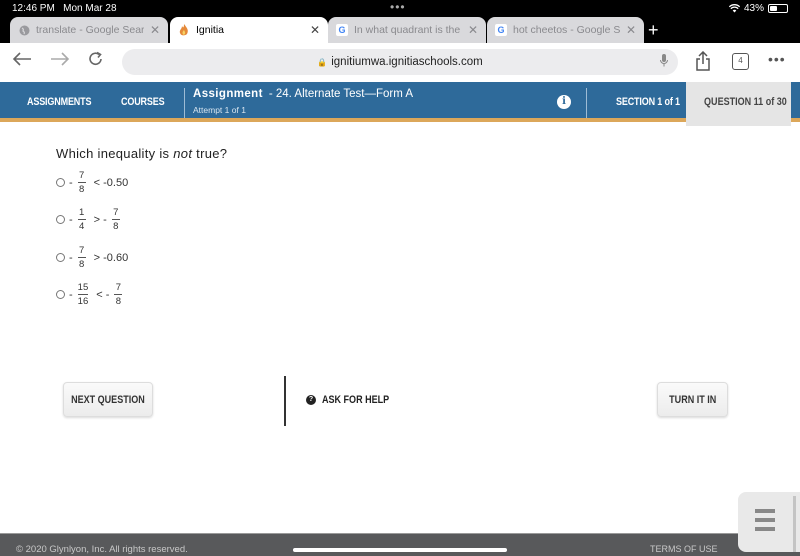 Image resolution: width=800 pixels, height=556 pixels. I want to click on info-icon: i, so click(564, 102).